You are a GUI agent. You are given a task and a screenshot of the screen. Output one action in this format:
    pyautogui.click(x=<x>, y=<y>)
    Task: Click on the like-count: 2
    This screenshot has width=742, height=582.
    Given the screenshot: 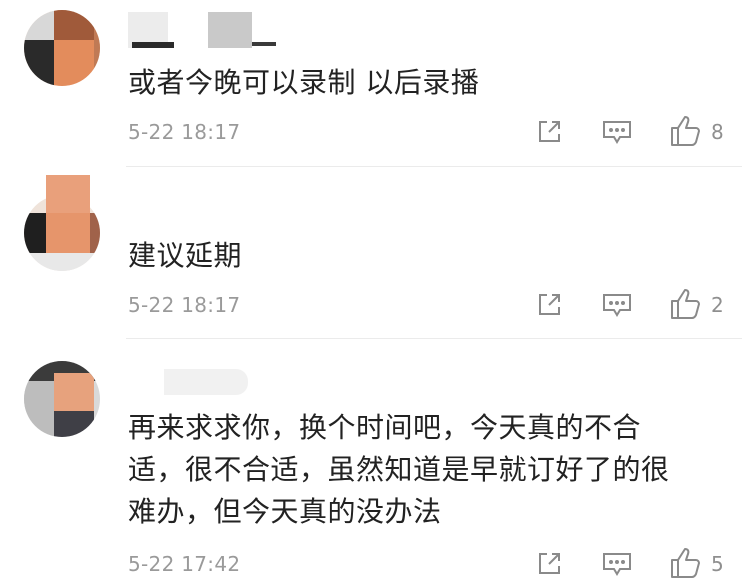 What is the action you would take?
    pyautogui.click(x=717, y=305)
    